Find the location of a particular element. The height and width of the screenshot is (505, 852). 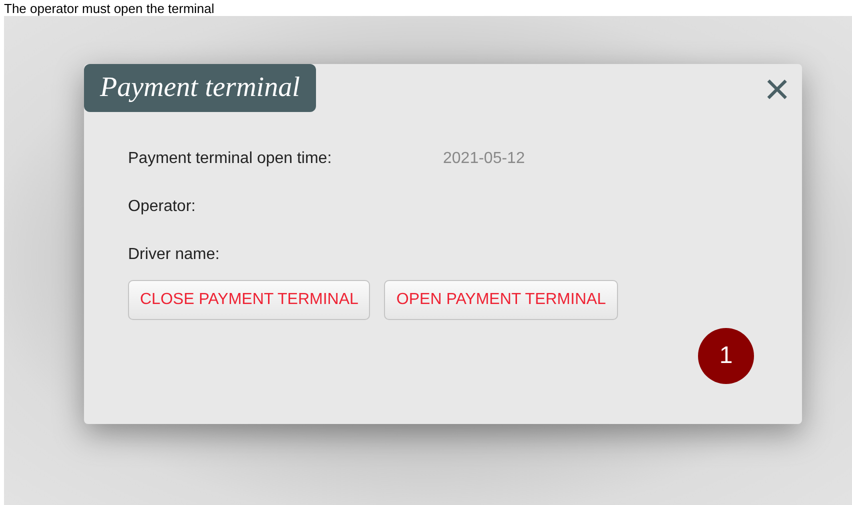

terminal-button: CLOSE PAYMENT TERMINAL is located at coordinates (249, 300).